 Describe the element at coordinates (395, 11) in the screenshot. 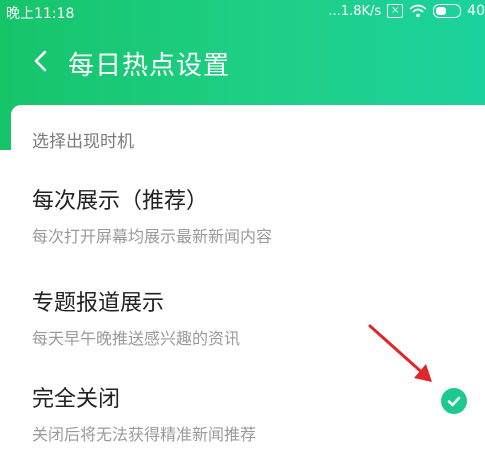

I see `sim-disabled-icon: ×` at that location.